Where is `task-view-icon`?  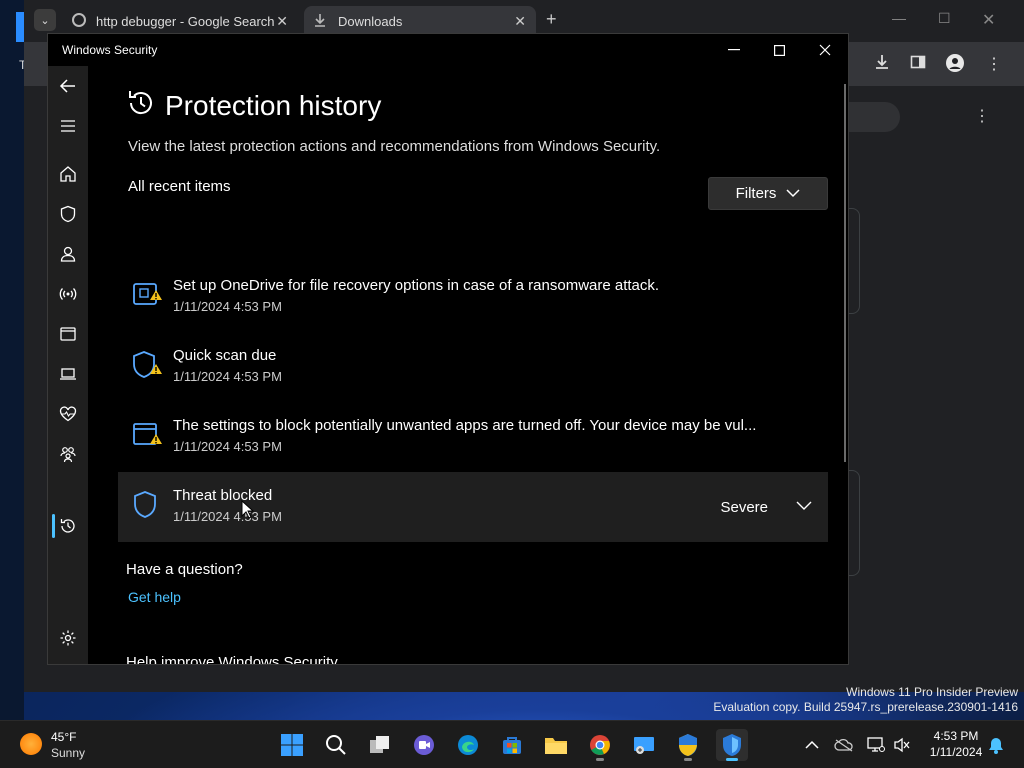
task-view-icon is located at coordinates (379, 744).